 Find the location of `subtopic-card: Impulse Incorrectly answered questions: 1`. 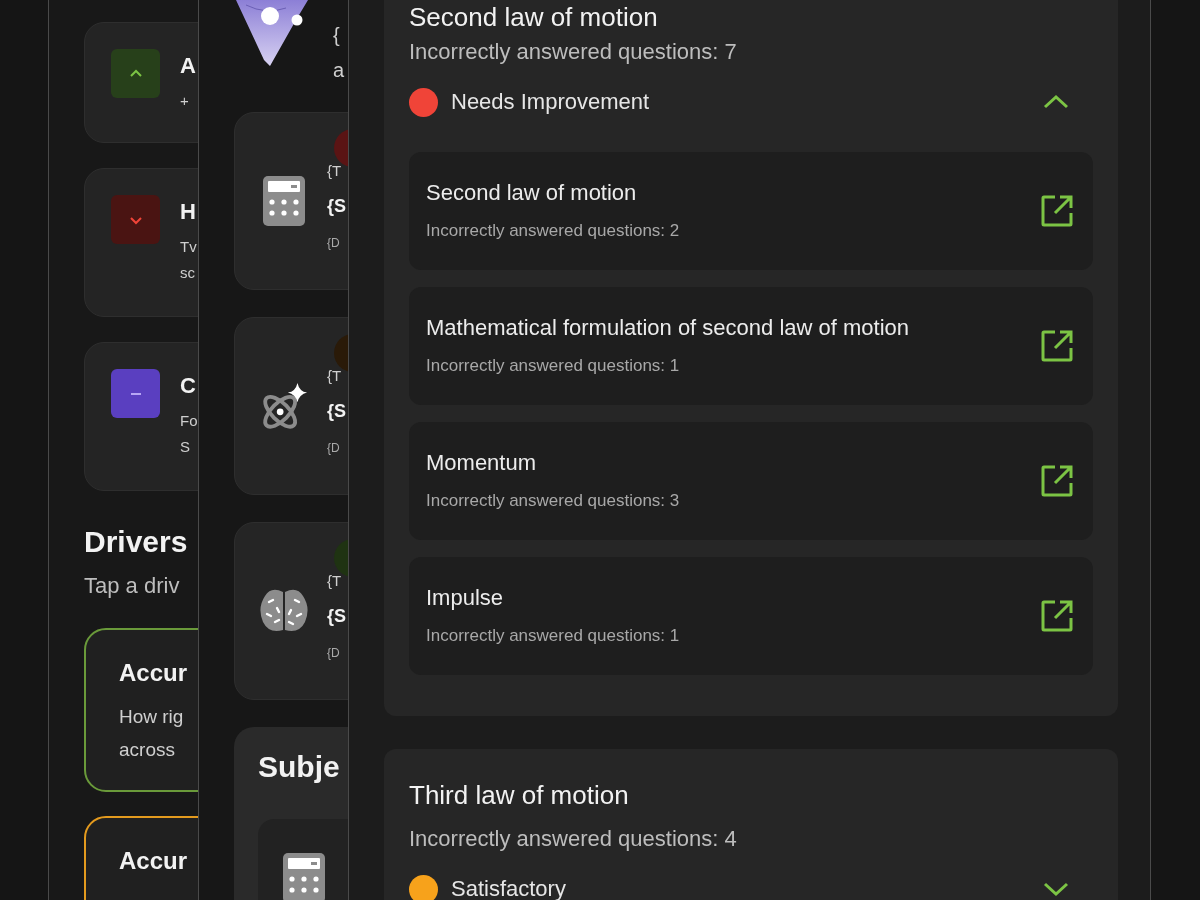

subtopic-card: Impulse Incorrectly answered questions: 1 is located at coordinates (751, 616).